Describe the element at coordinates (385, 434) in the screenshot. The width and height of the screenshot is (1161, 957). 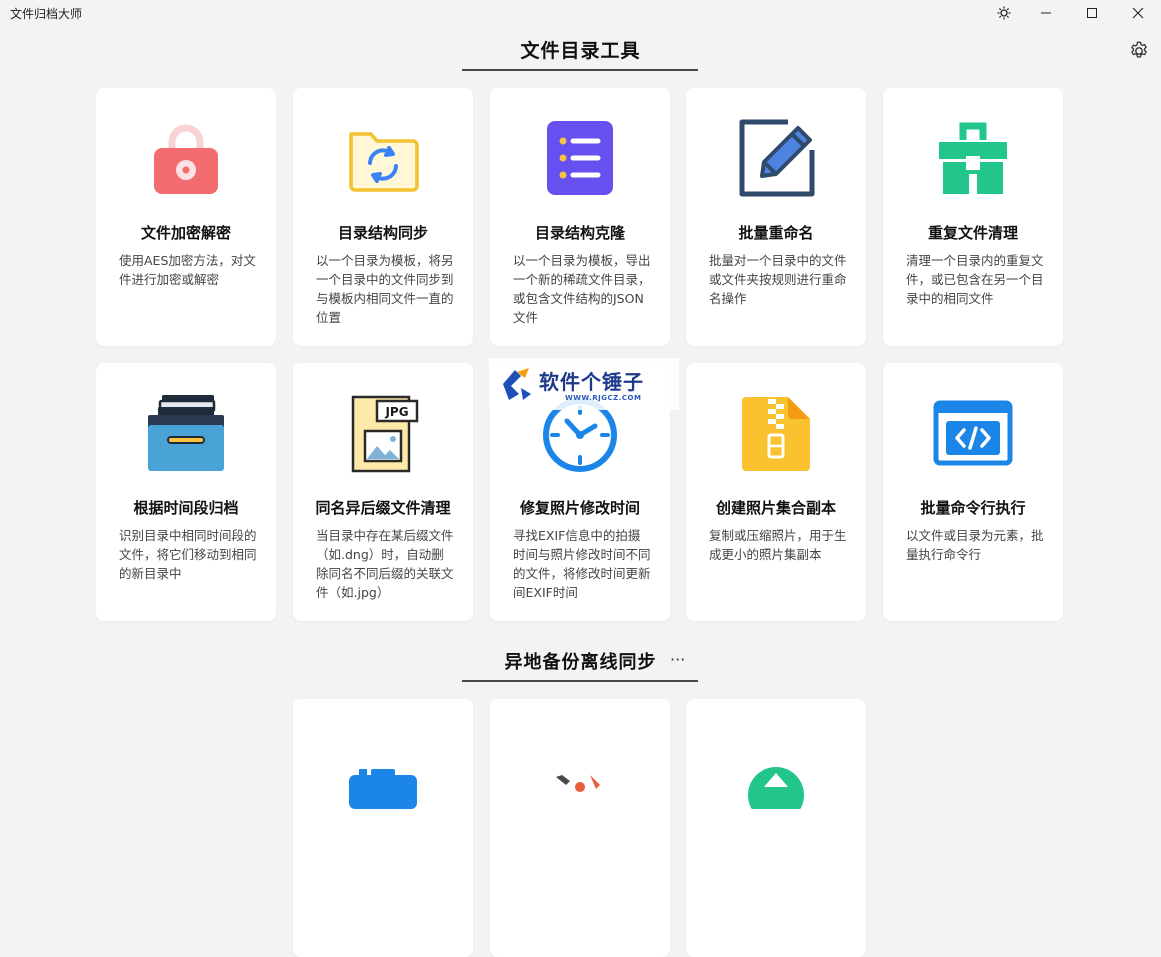
I see `jpg-file-icon: JPG` at that location.